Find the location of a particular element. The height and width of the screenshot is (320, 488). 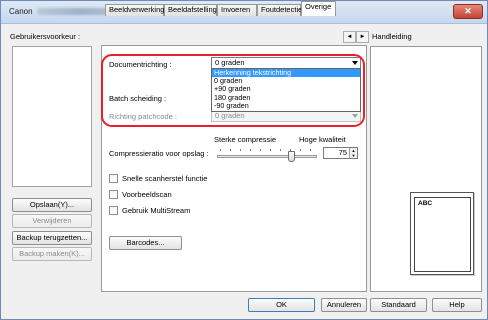

tab-image-processing: Beeldverwerking is located at coordinates (134, 10).